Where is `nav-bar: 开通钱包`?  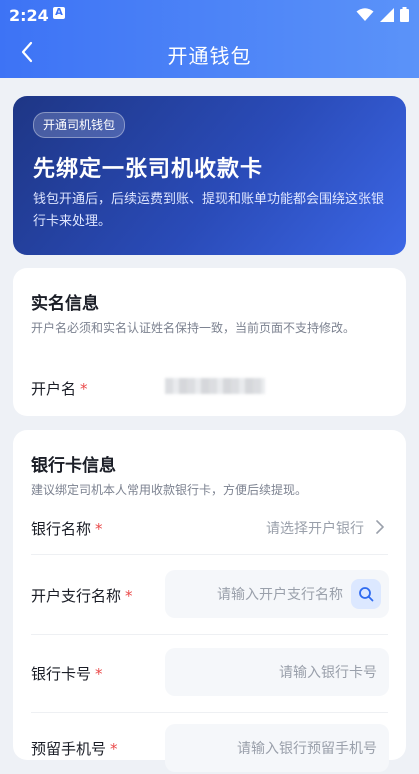 nav-bar: 开通钱包 is located at coordinates (209, 53).